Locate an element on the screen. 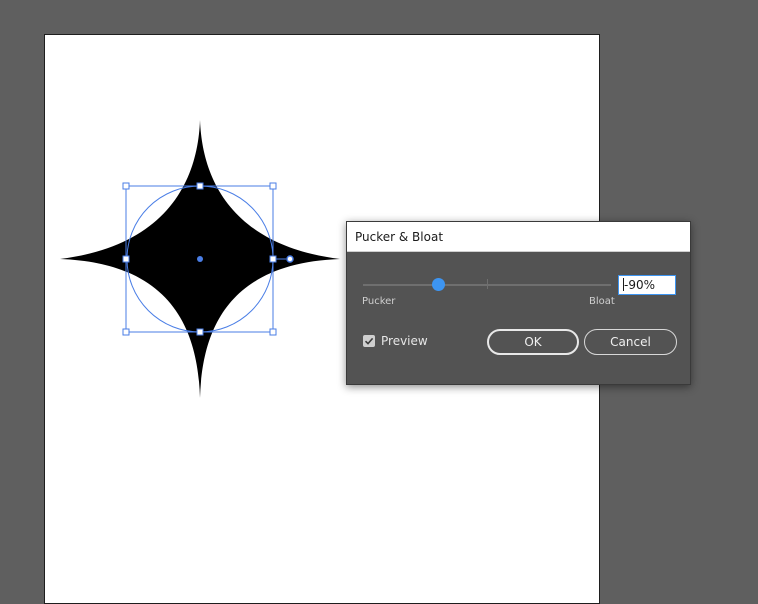 The image size is (758, 604). pucker-bloat-value-input: -90% is located at coordinates (647, 285).